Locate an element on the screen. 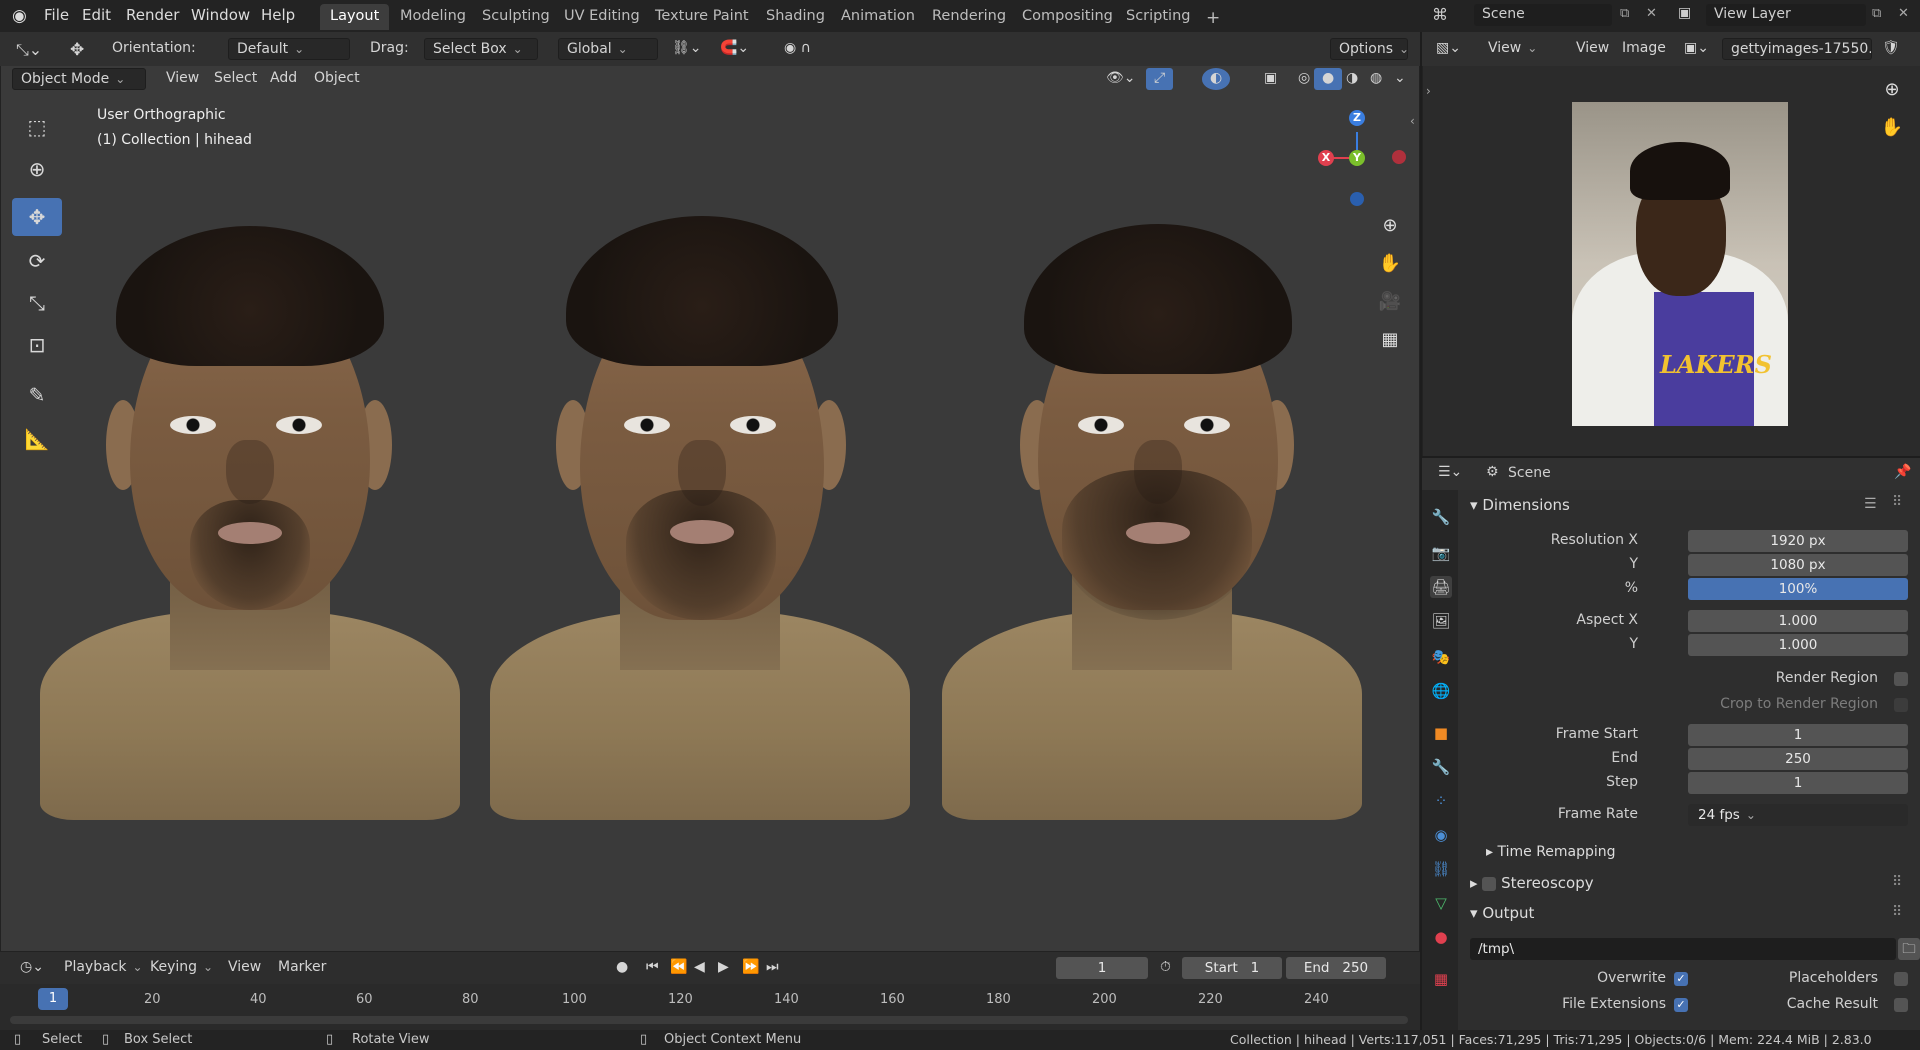  overwrite-checkbox: ✓ is located at coordinates (1681, 979).